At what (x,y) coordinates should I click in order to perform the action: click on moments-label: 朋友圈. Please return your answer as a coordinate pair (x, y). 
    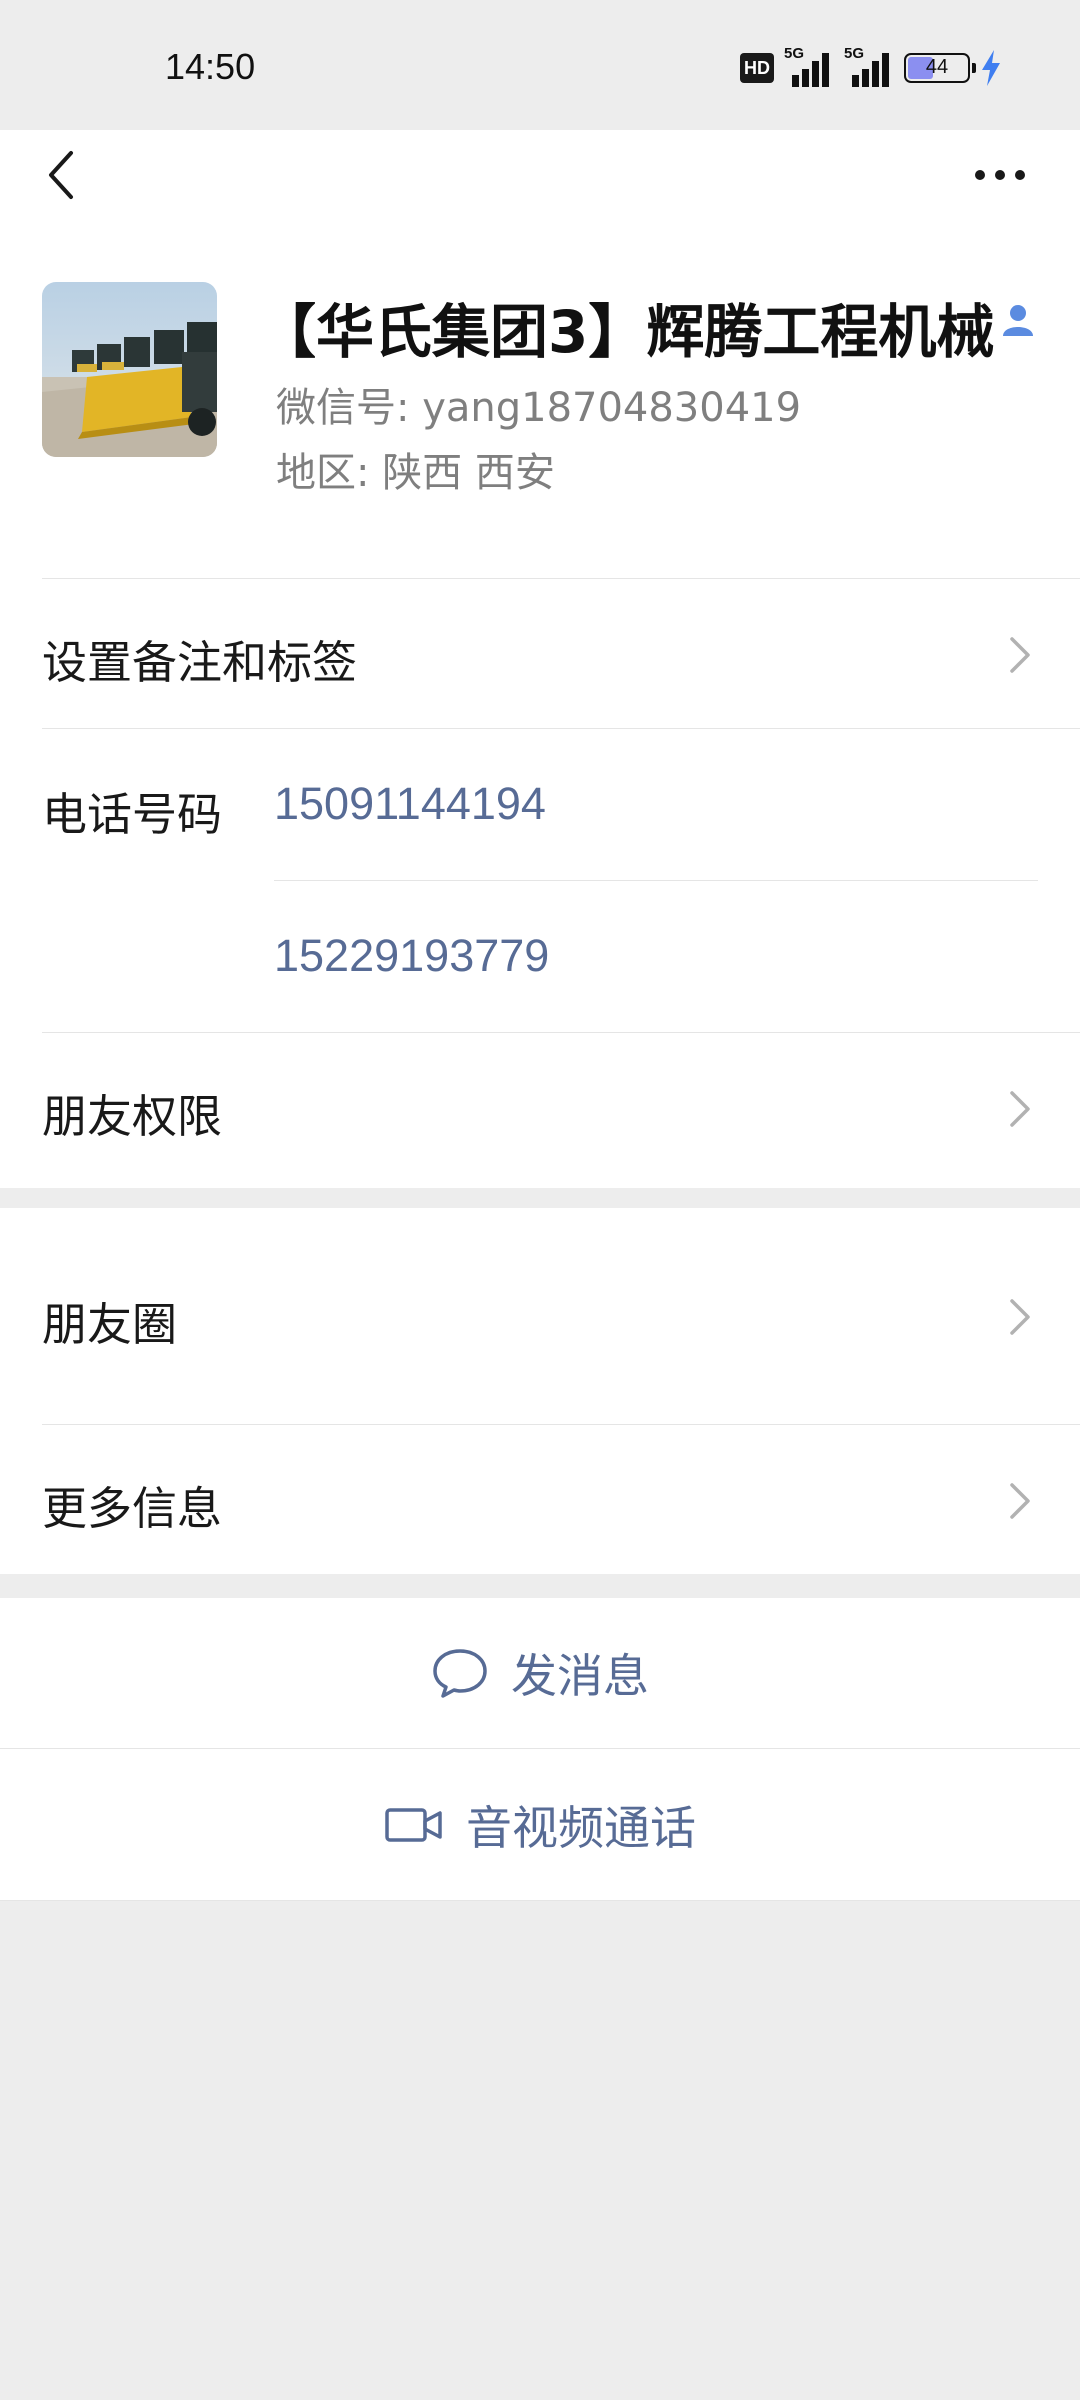
    Looking at the image, I should click on (110, 1324).